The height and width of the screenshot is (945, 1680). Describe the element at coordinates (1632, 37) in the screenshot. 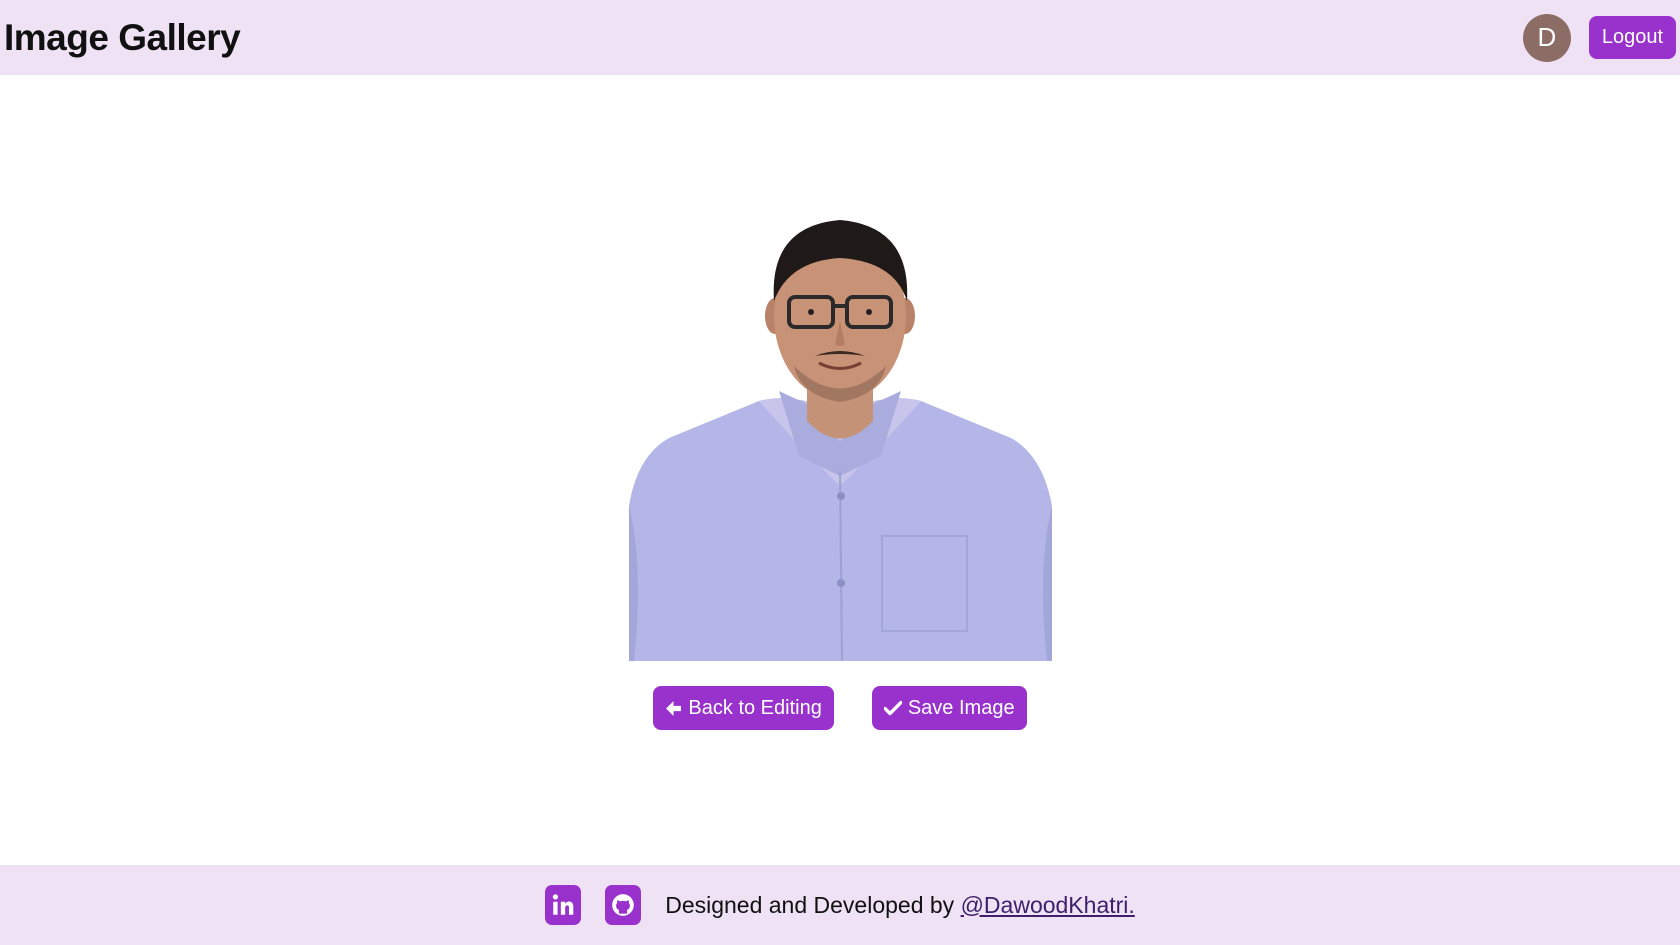

I see `logout-button: Logout` at that location.